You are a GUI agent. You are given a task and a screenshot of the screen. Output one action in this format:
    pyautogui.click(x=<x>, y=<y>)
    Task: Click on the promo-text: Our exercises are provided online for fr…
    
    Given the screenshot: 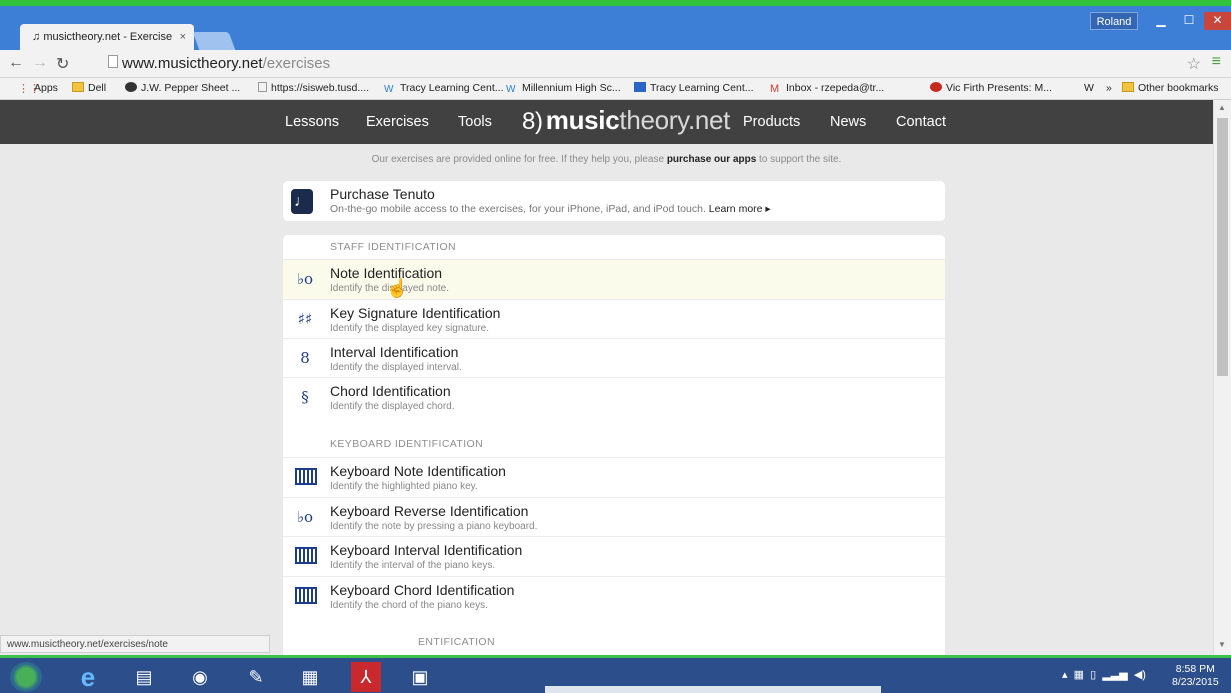 What is the action you would take?
    pyautogui.click(x=606, y=159)
    